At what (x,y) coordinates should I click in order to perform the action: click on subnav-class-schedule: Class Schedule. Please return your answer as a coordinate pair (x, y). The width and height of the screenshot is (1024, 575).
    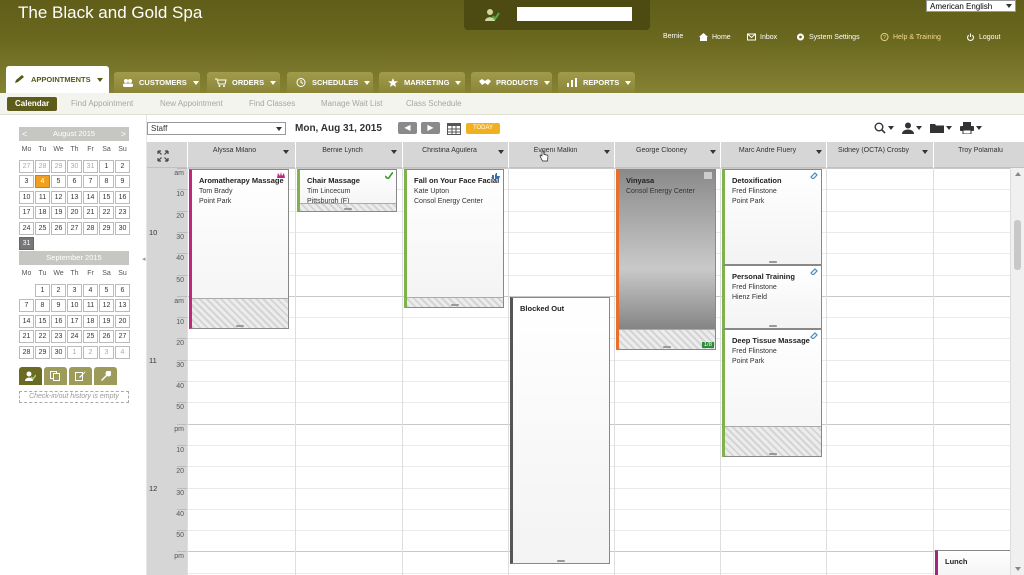
    Looking at the image, I should click on (434, 104).